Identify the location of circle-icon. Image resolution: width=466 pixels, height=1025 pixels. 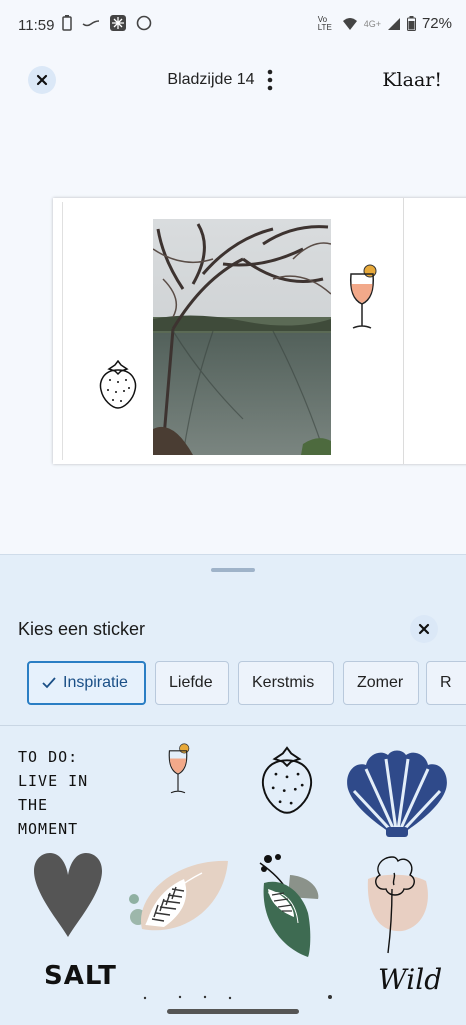
(144, 23).